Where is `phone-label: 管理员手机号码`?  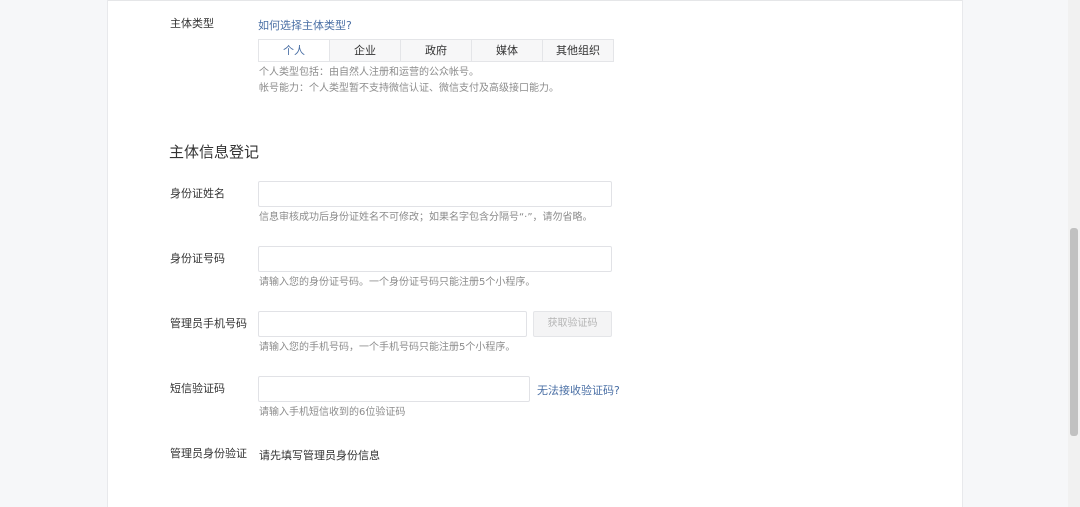 phone-label: 管理员手机号码 is located at coordinates (208, 323).